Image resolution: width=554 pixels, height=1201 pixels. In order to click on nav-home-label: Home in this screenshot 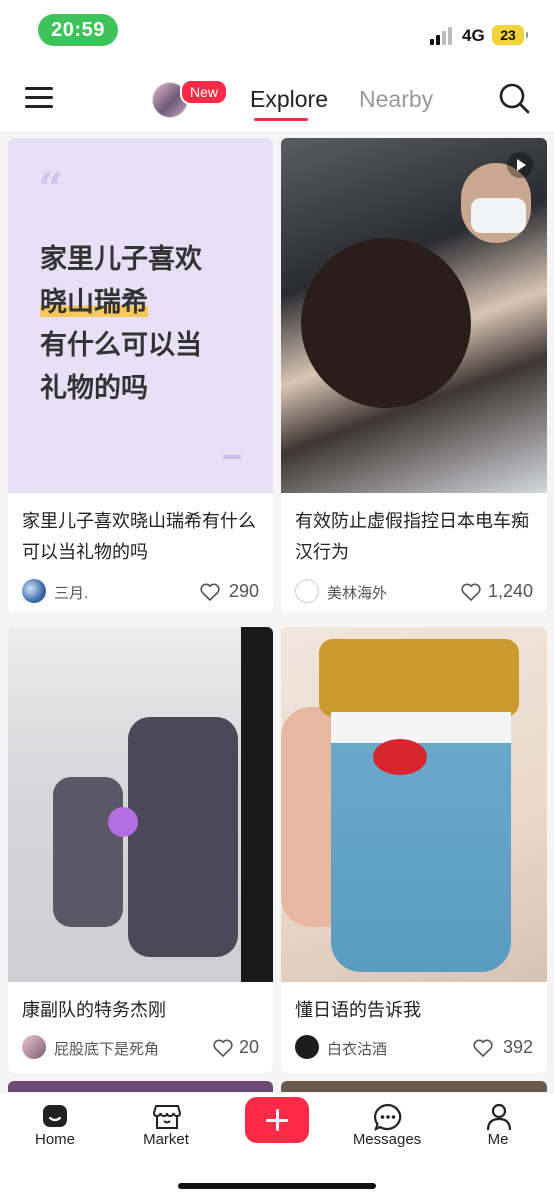, I will do `click(54, 1139)`.